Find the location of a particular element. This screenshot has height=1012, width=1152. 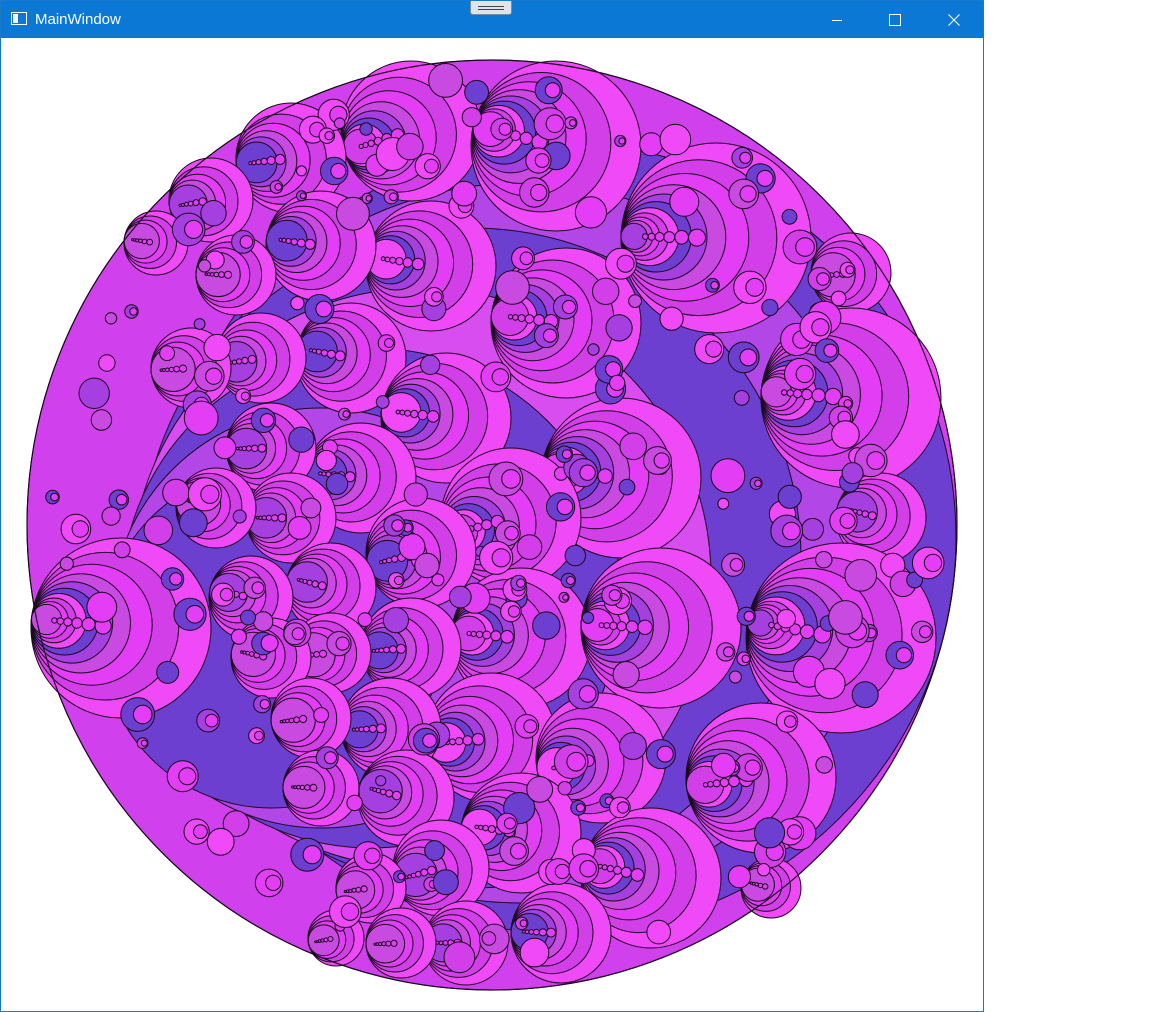

title-bar: MainWindow is located at coordinates (492, 19).